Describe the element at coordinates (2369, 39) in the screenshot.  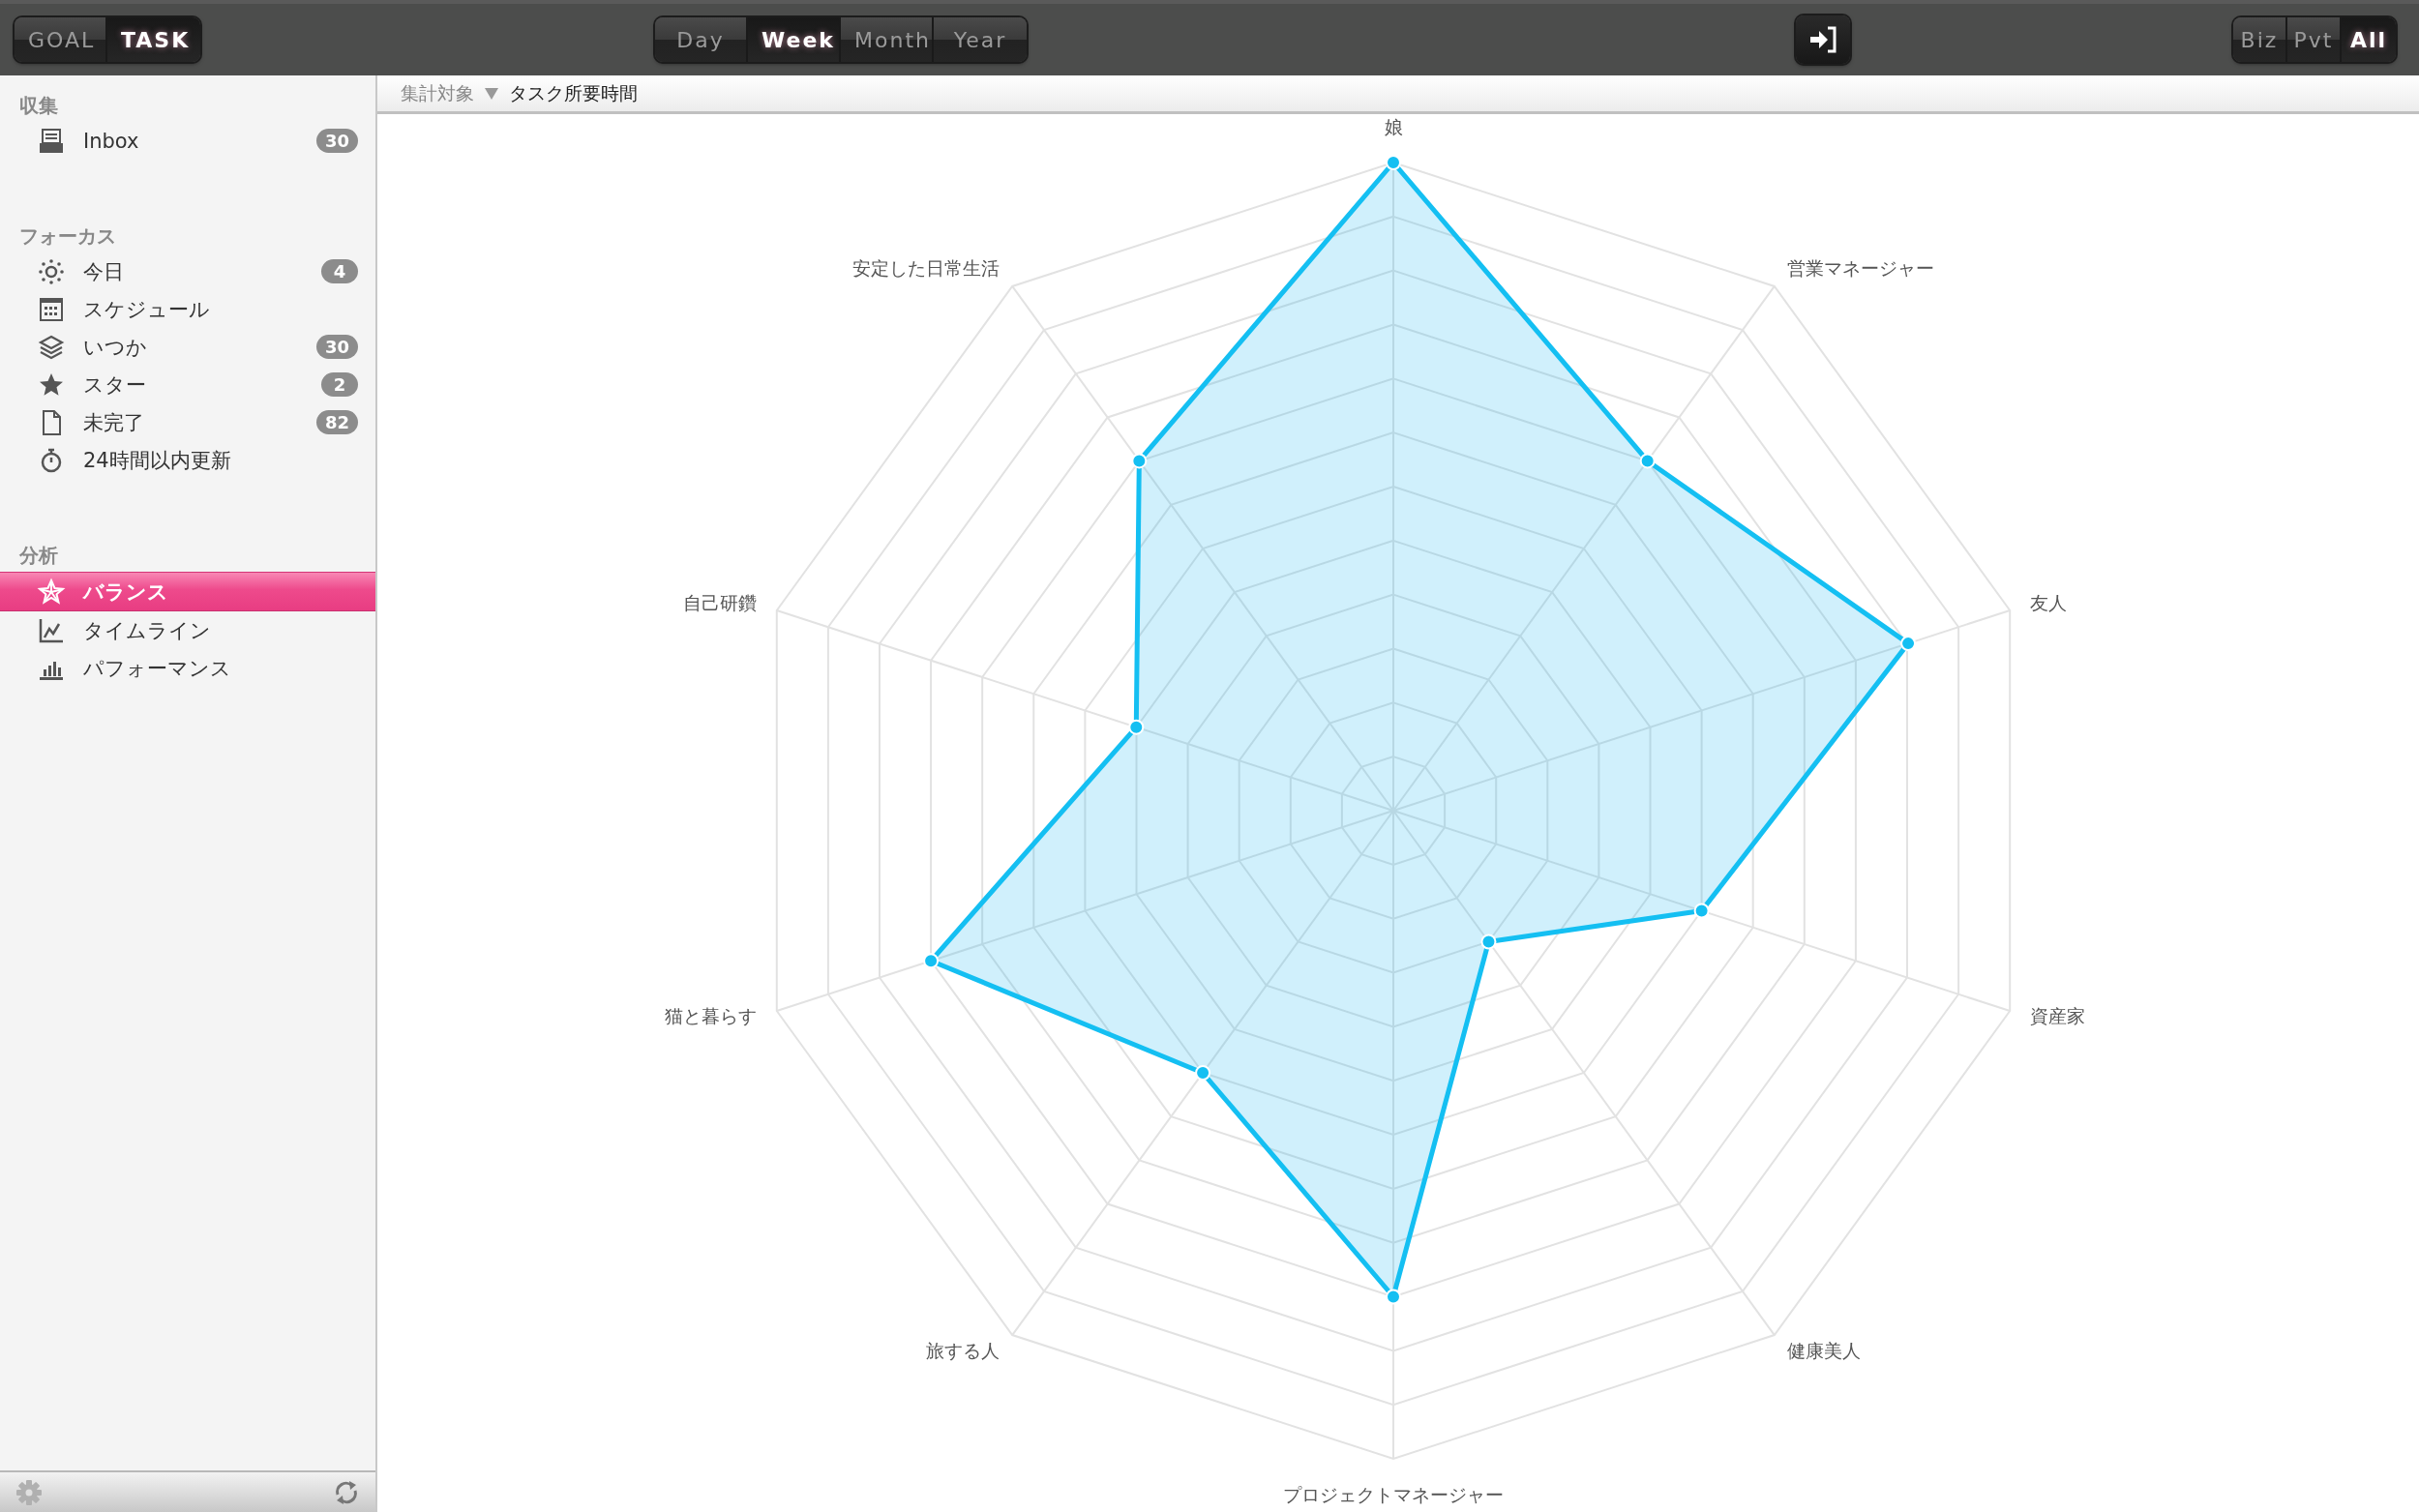
I see `scope-tab: All` at that location.